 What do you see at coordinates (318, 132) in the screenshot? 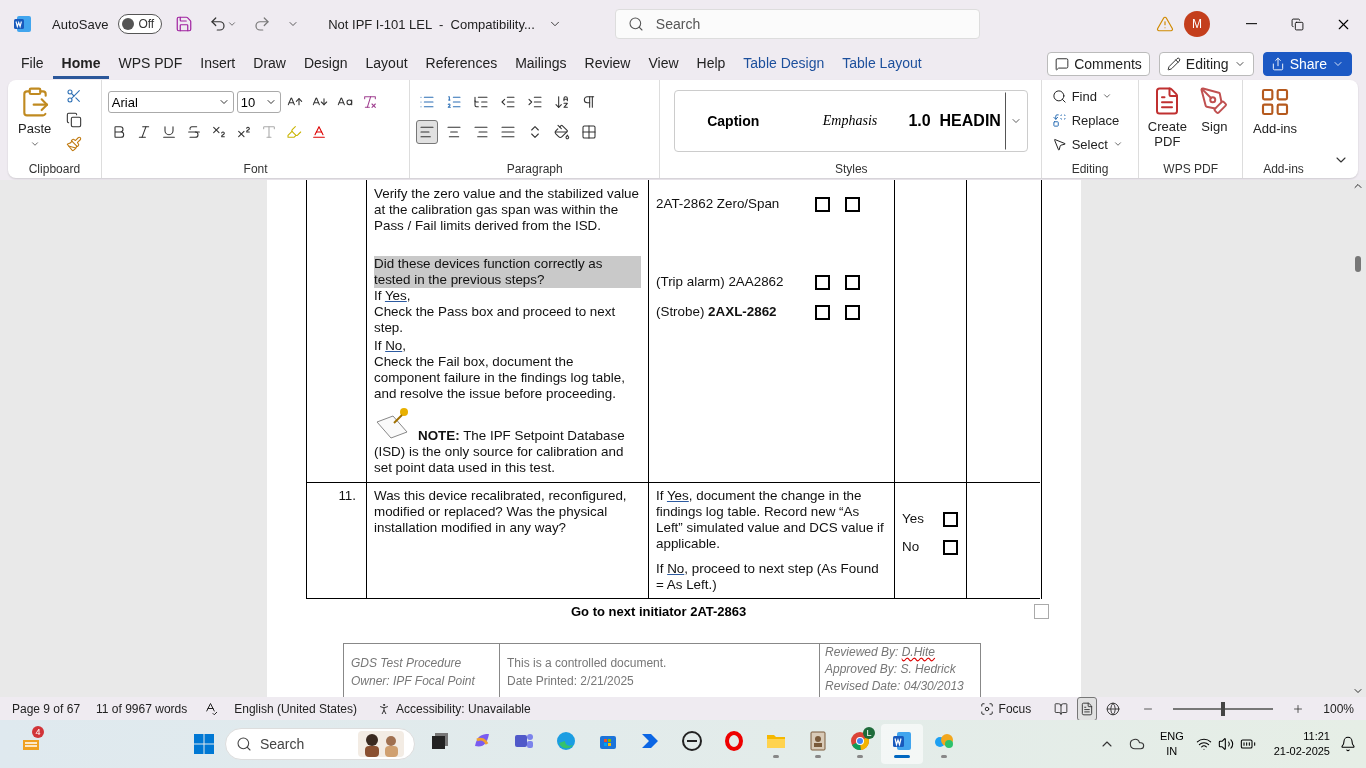
I see `font-color-icon` at bounding box center [318, 132].